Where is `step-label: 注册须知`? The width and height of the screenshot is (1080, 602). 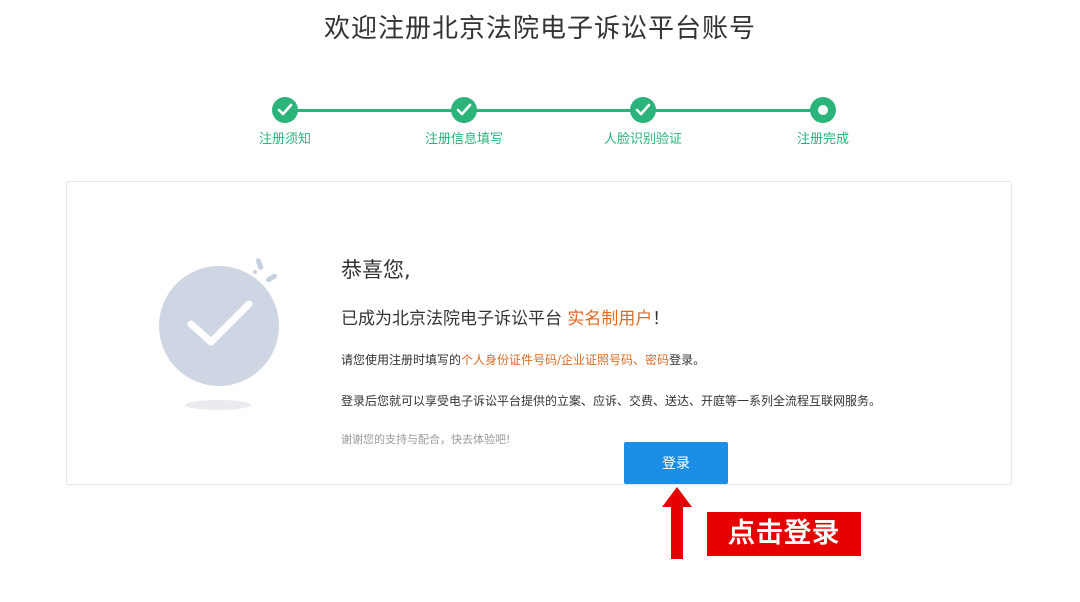 step-label: 注册须知 is located at coordinates (284, 139).